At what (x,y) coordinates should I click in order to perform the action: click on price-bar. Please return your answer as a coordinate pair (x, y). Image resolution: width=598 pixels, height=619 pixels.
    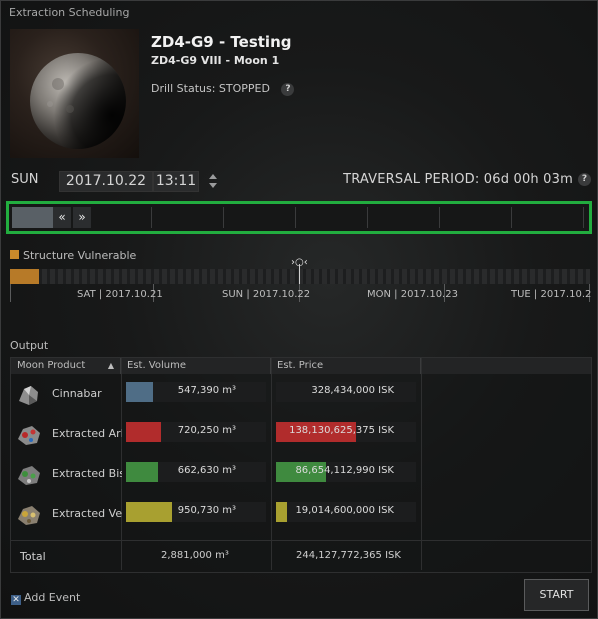
    Looking at the image, I should click on (281, 512).